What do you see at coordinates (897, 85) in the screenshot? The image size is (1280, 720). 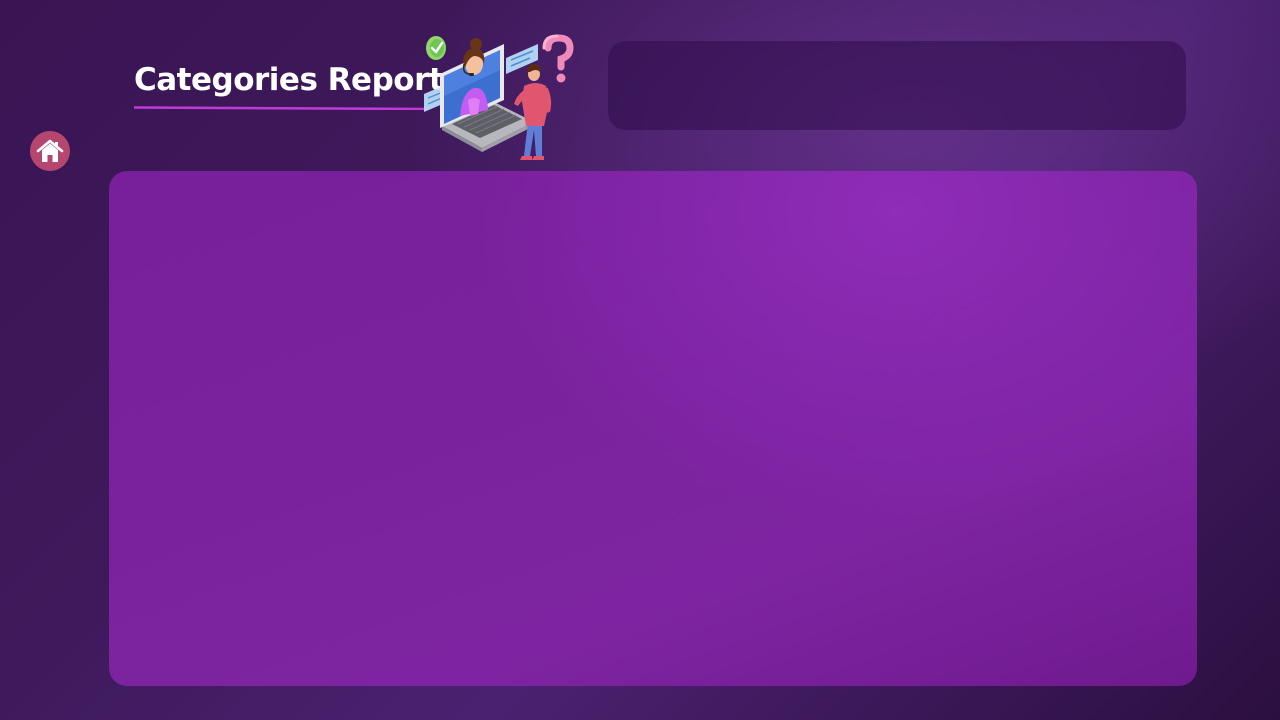 I see `top-panel` at bounding box center [897, 85].